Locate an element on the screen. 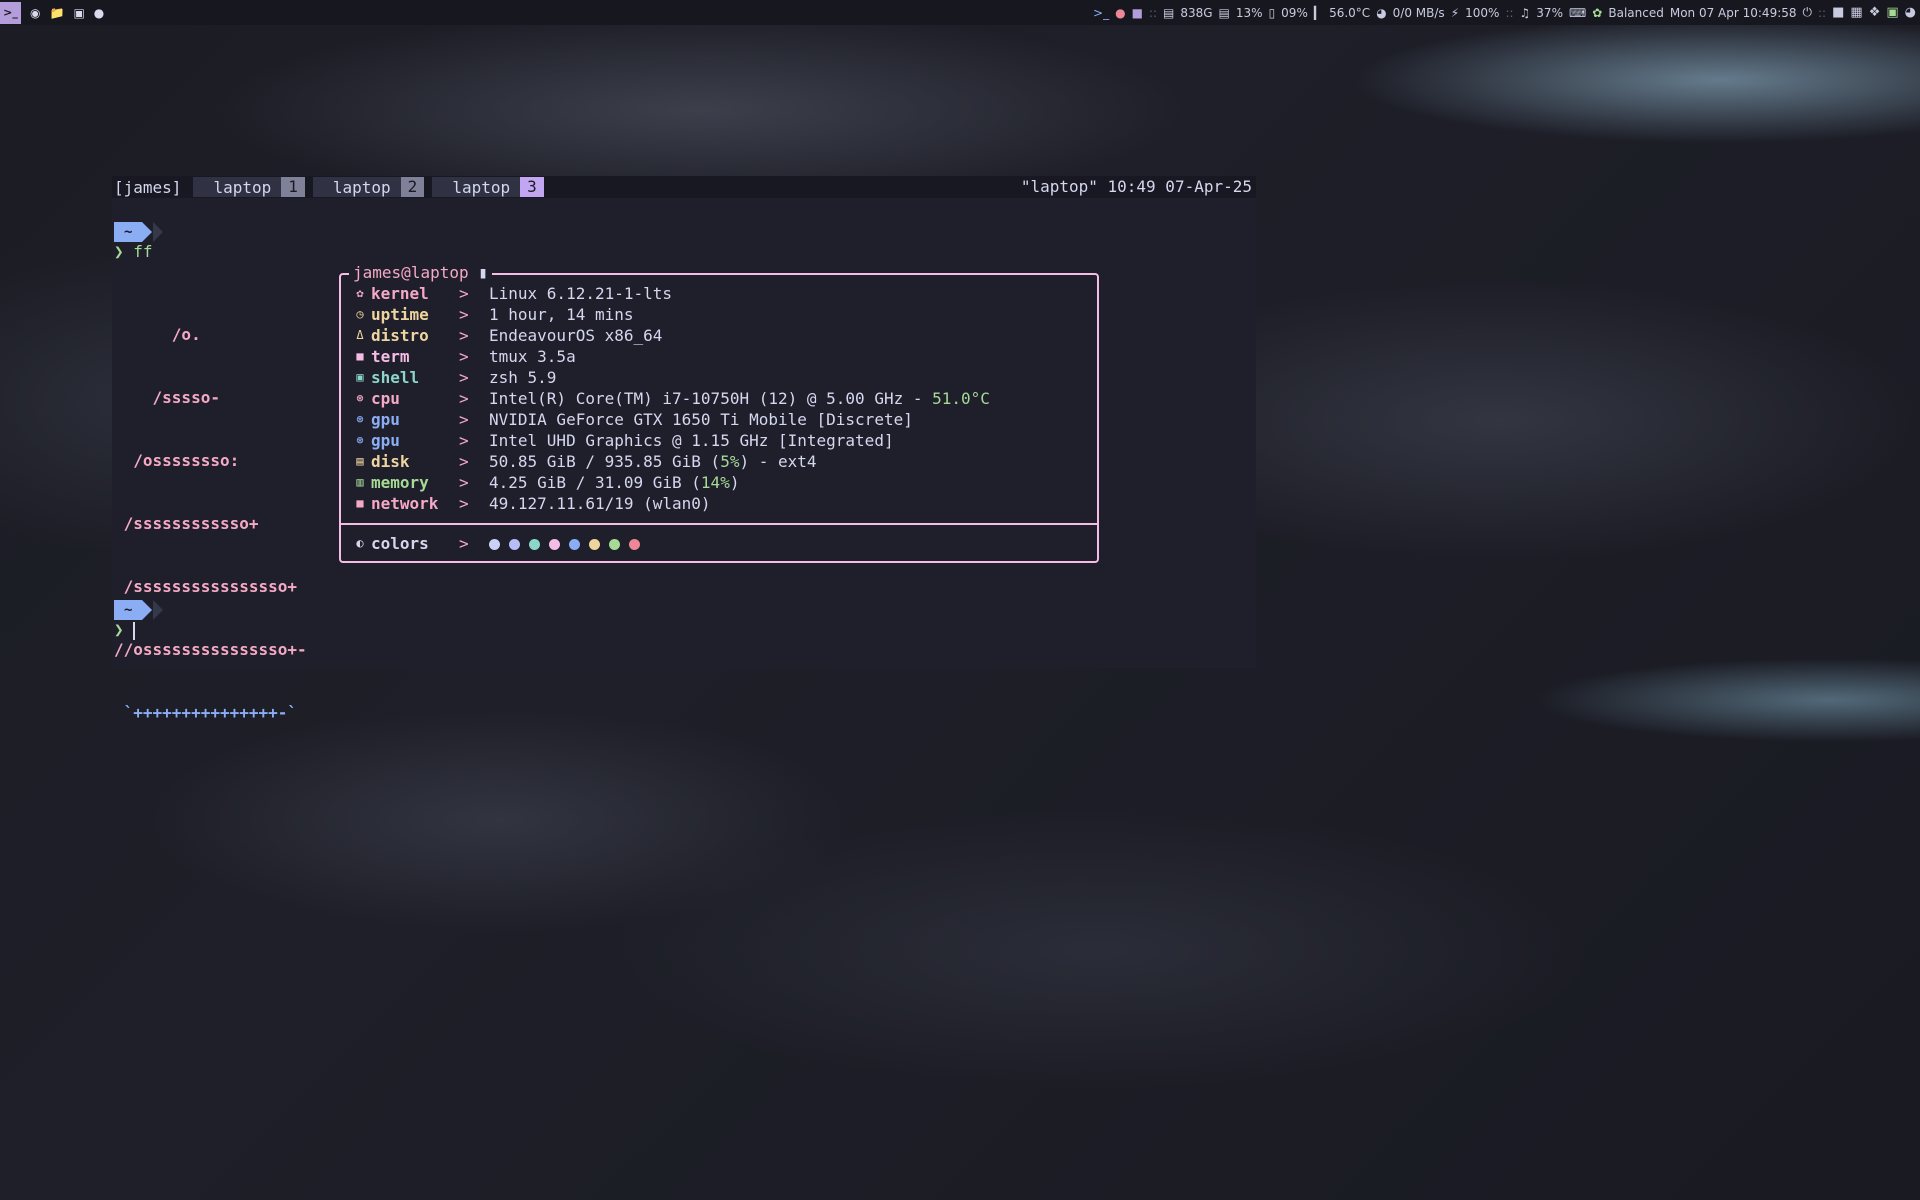 The image size is (1920, 1200). info-row-memory: ▥ memory >4.25 GiB / 31.09 GiB (14%) is located at coordinates (719, 482).